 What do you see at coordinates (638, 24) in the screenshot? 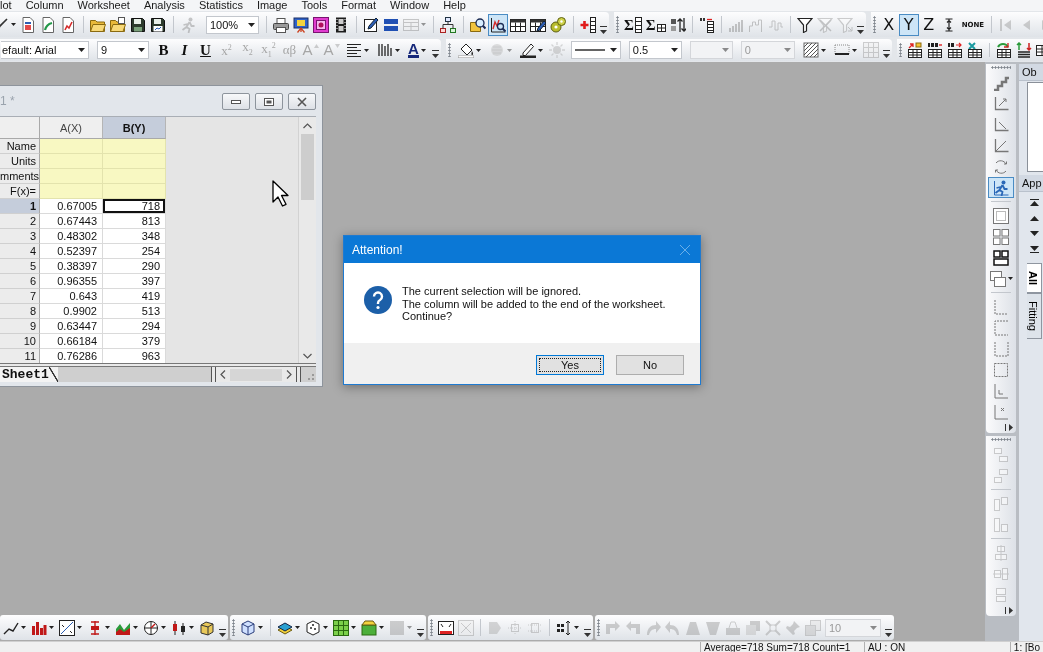
I see `column-icon` at bounding box center [638, 24].